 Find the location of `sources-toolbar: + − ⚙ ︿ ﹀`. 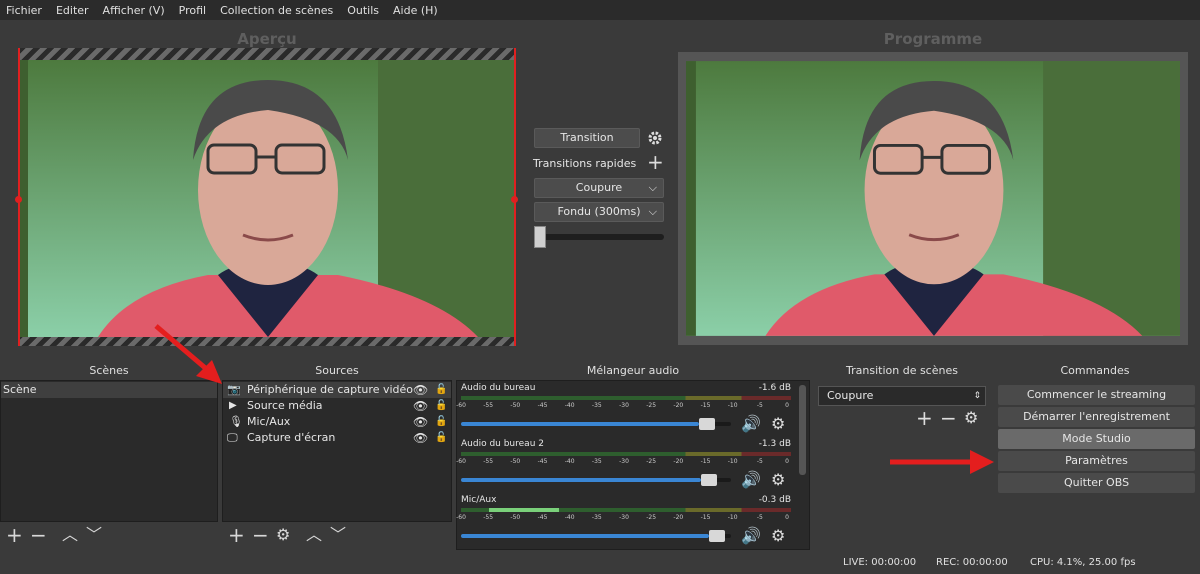

sources-toolbar: + − ⚙ ︿ ﹀ is located at coordinates (291, 535).